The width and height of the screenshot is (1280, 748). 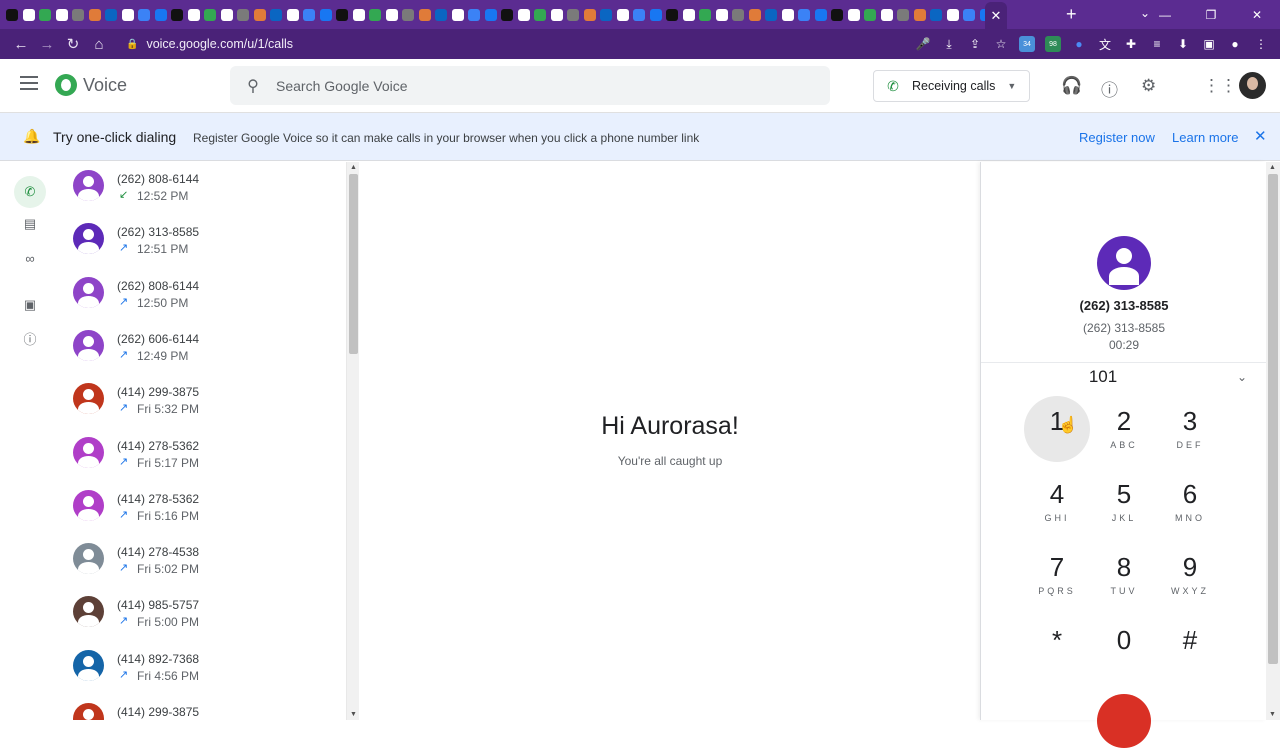 I want to click on call-row: (414) 985-5757 ↗ Fri 5:00 PM, so click(x=200, y=614).